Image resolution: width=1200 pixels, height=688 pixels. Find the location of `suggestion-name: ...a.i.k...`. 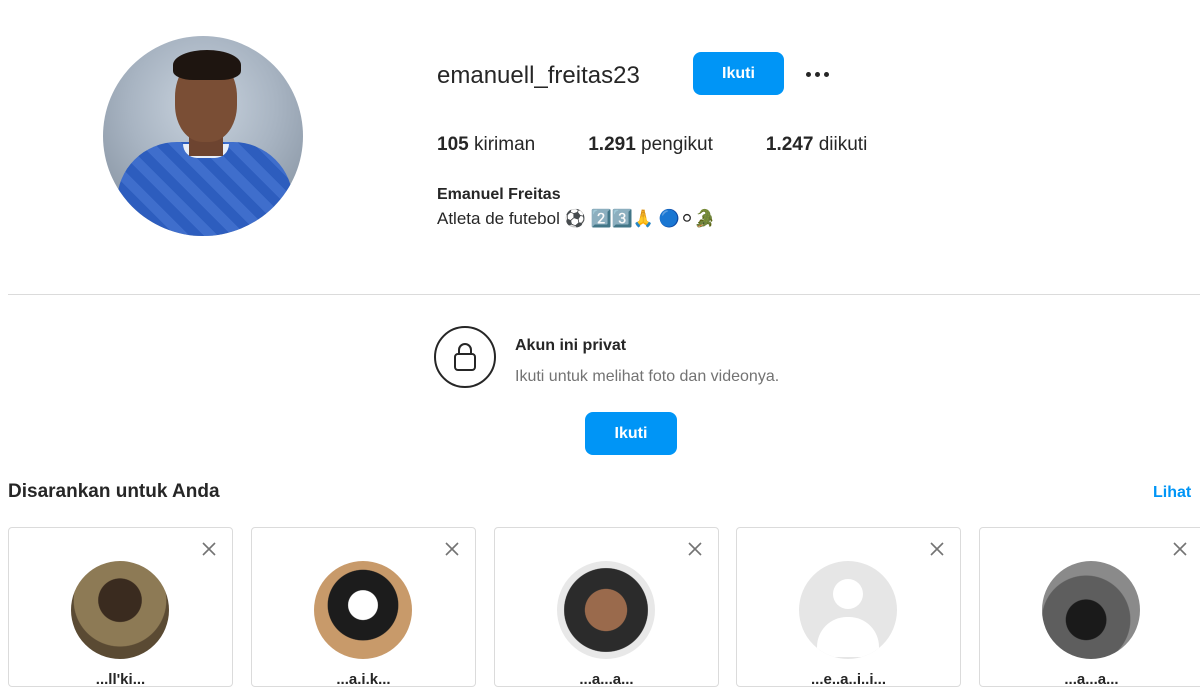

suggestion-name: ...a.i.k... is located at coordinates (363, 679).